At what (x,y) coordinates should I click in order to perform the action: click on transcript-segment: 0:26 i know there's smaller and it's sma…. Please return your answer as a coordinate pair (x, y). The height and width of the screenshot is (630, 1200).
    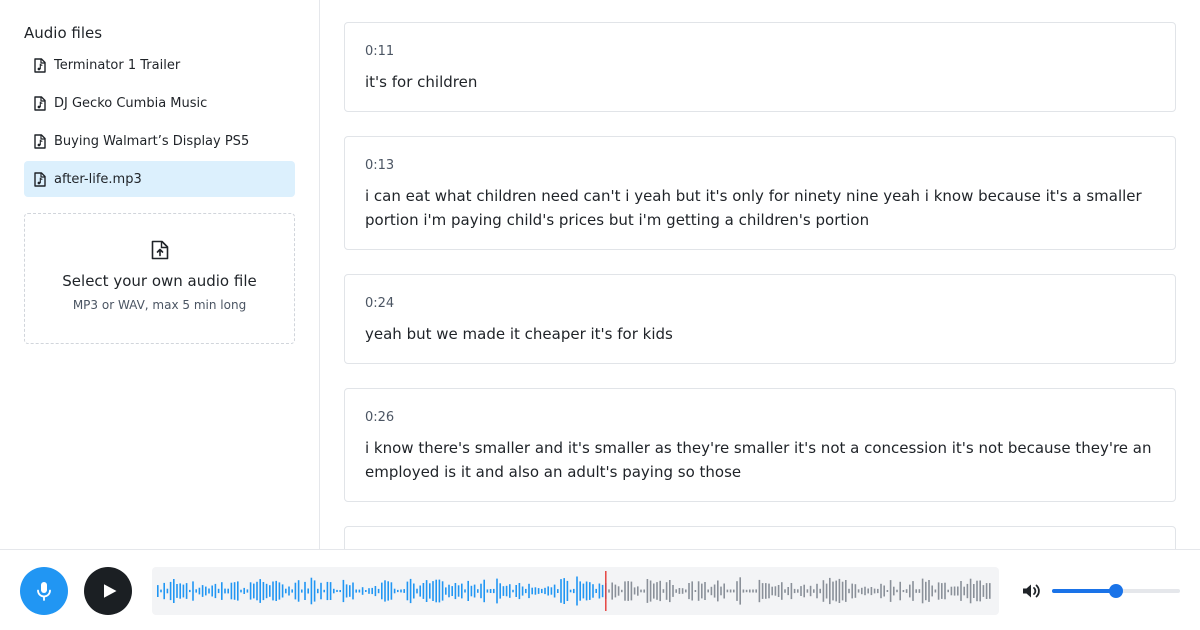
    Looking at the image, I should click on (760, 445).